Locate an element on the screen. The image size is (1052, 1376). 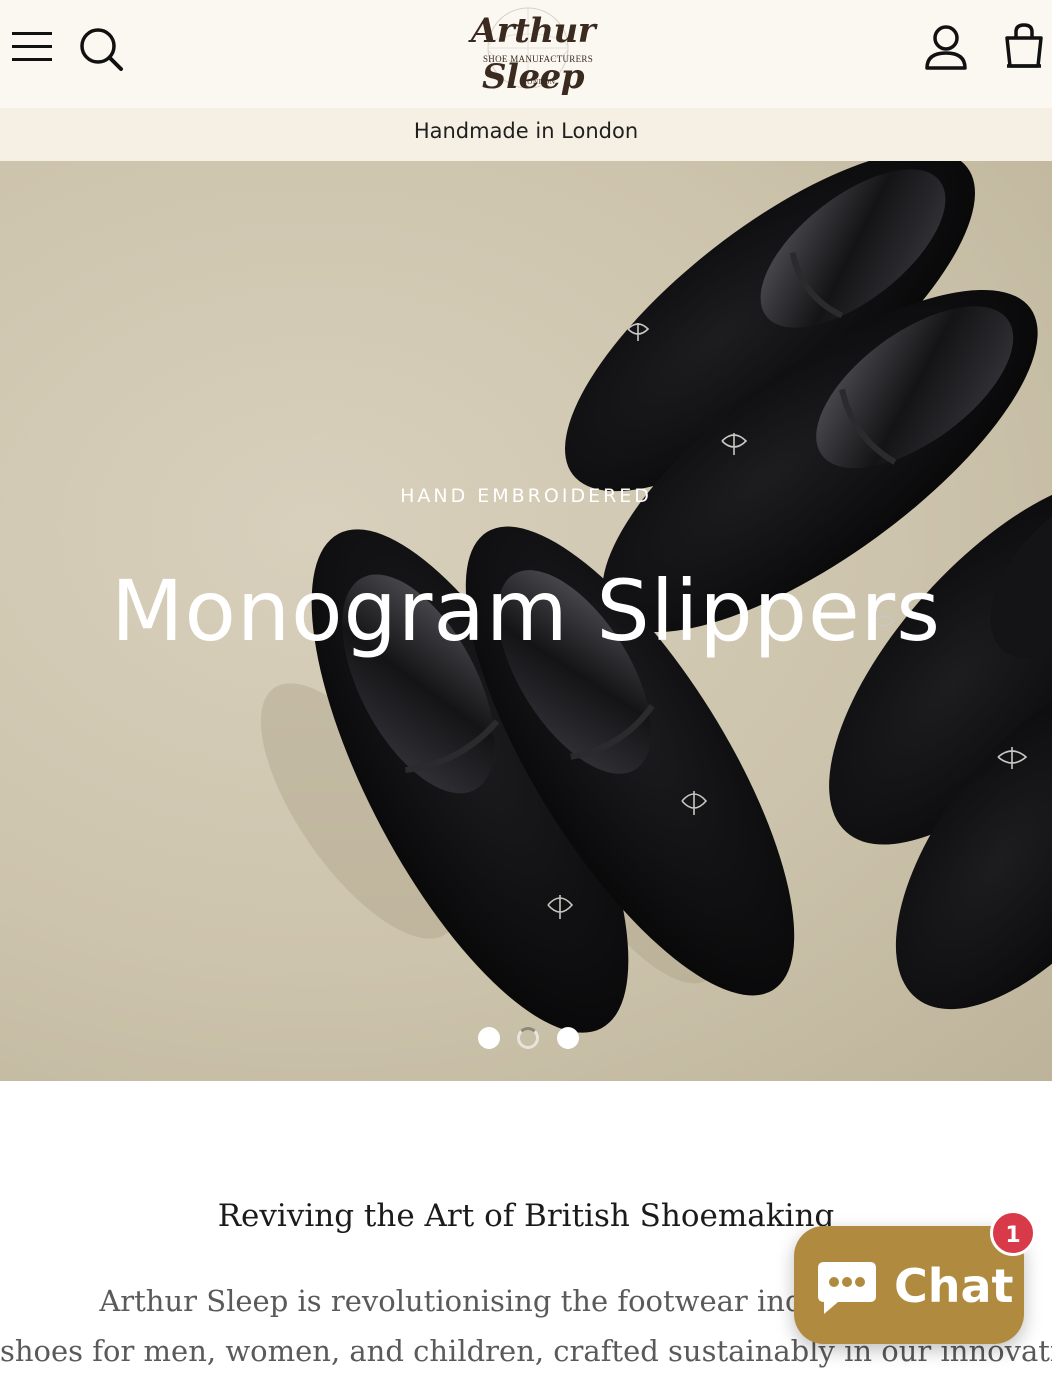
hero-eyebrow: HAND EMBROIDERED is located at coordinates (526, 496).